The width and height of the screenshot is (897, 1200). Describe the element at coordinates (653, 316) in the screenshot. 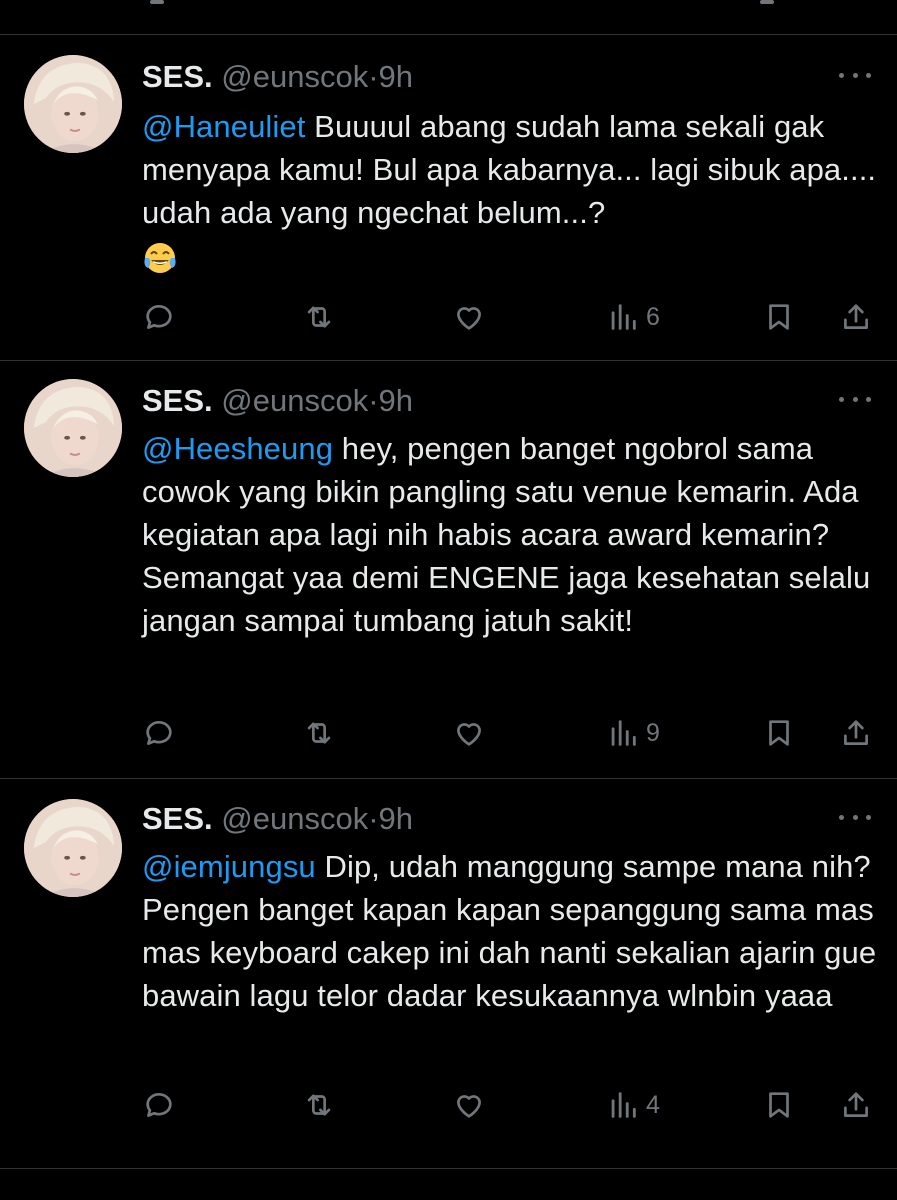

I see `views-count: 6` at that location.